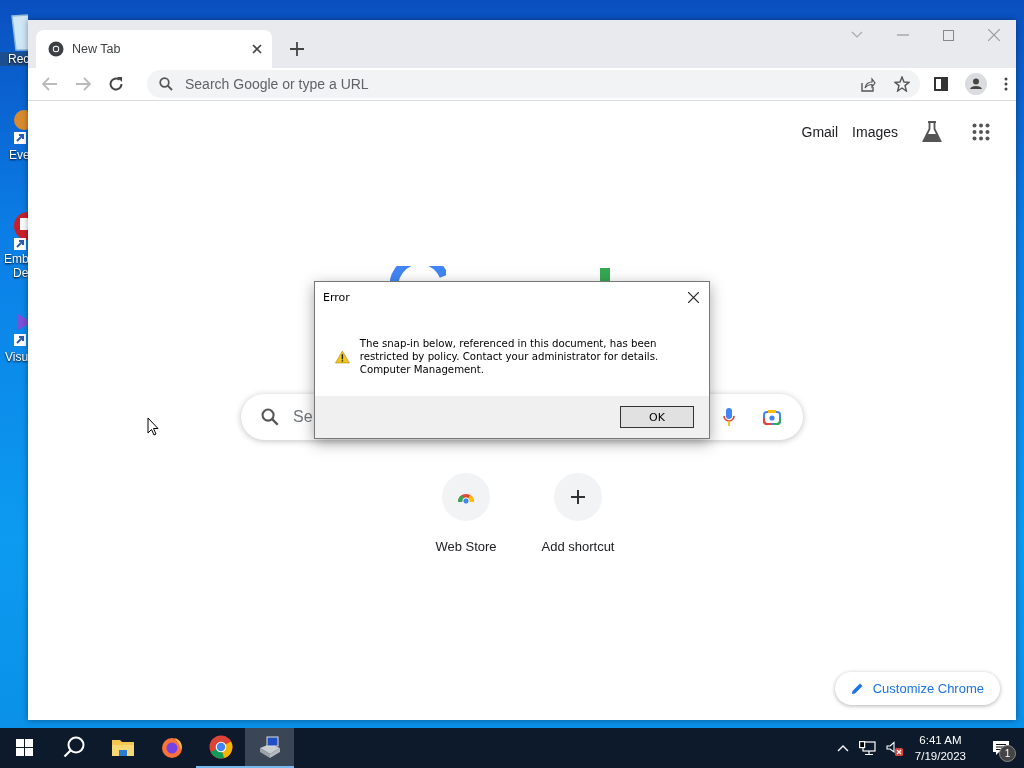  Describe the element at coordinates (154, 49) in the screenshot. I see `browser-tab: New Tab` at that location.